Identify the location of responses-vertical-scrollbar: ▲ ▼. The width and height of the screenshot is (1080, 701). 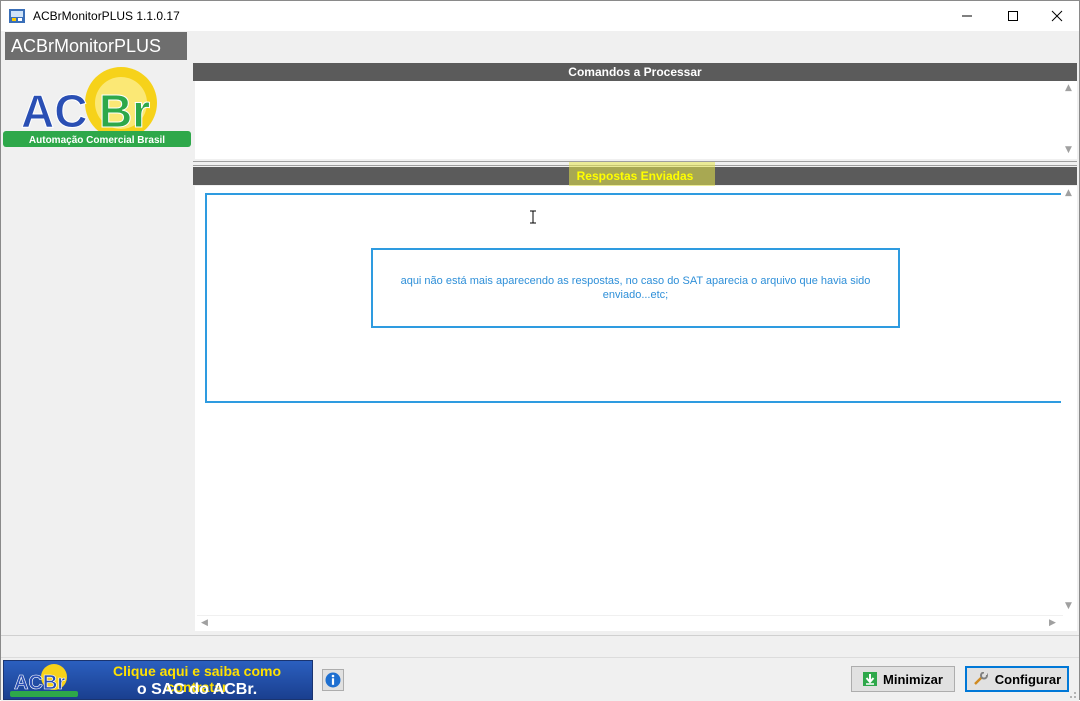
(1069, 400).